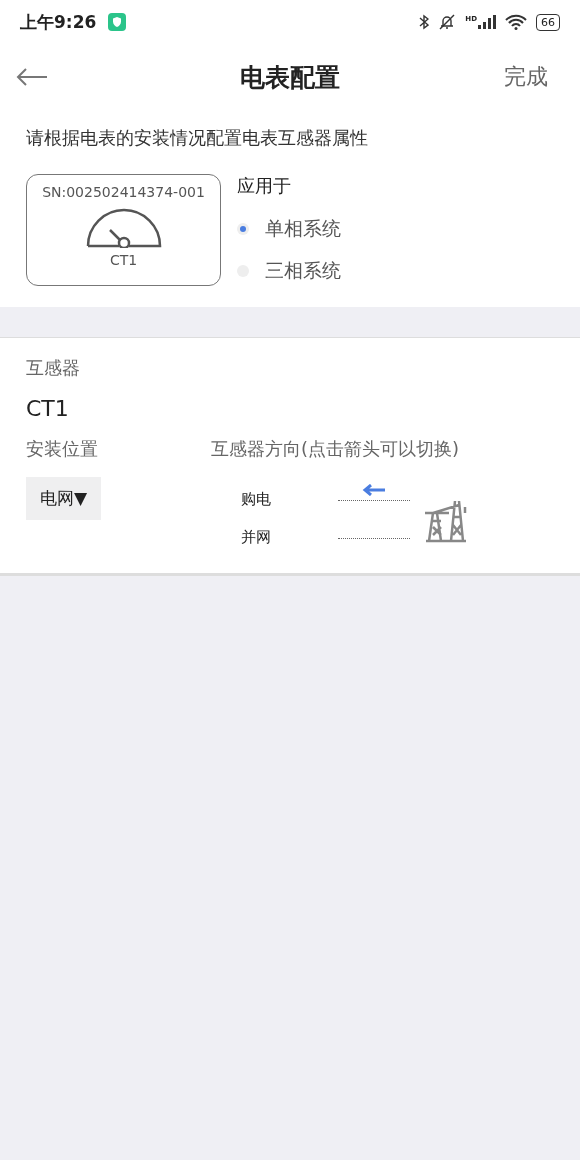  Describe the element at coordinates (336, 449) in the screenshot. I see `direction-label: 互感器方向(点击箭头可以切换)` at that location.